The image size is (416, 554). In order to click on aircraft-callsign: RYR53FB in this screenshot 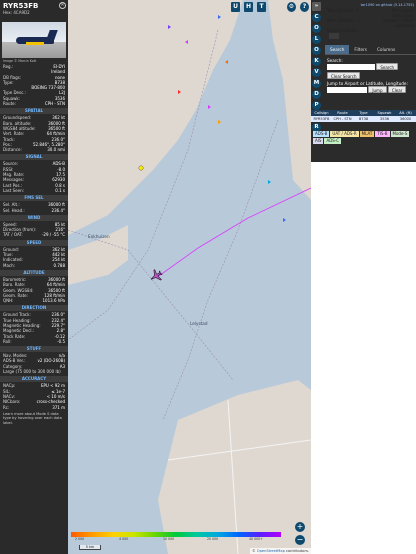, I will do `click(21, 6)`.